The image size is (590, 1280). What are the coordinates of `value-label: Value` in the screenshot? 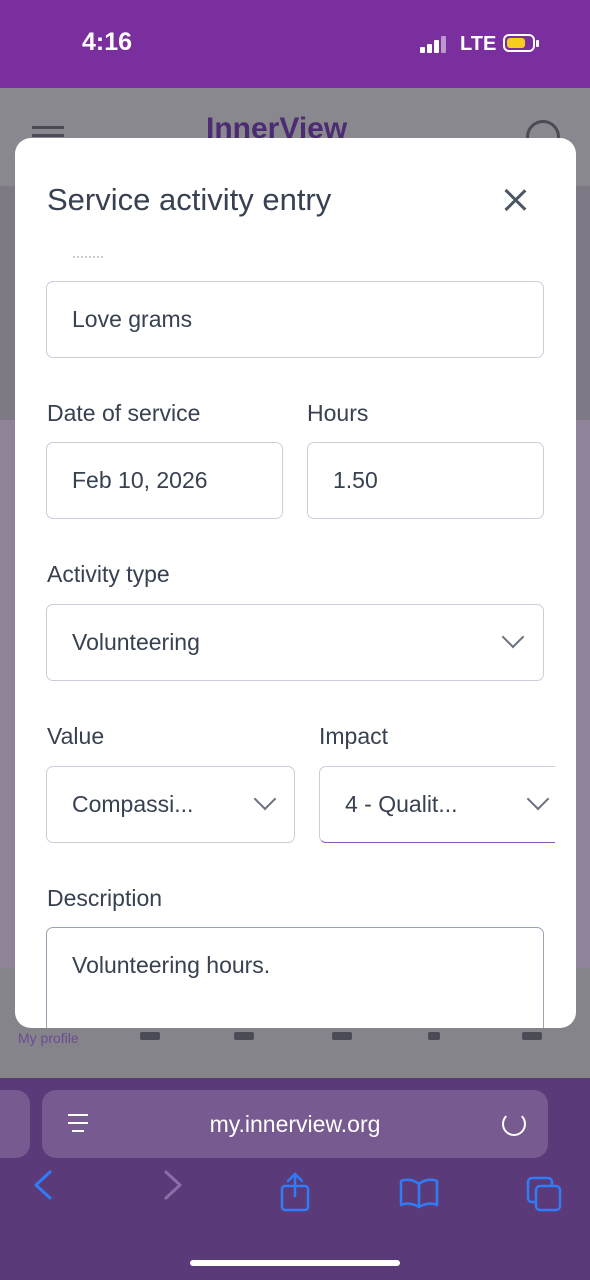 It's located at (76, 736).